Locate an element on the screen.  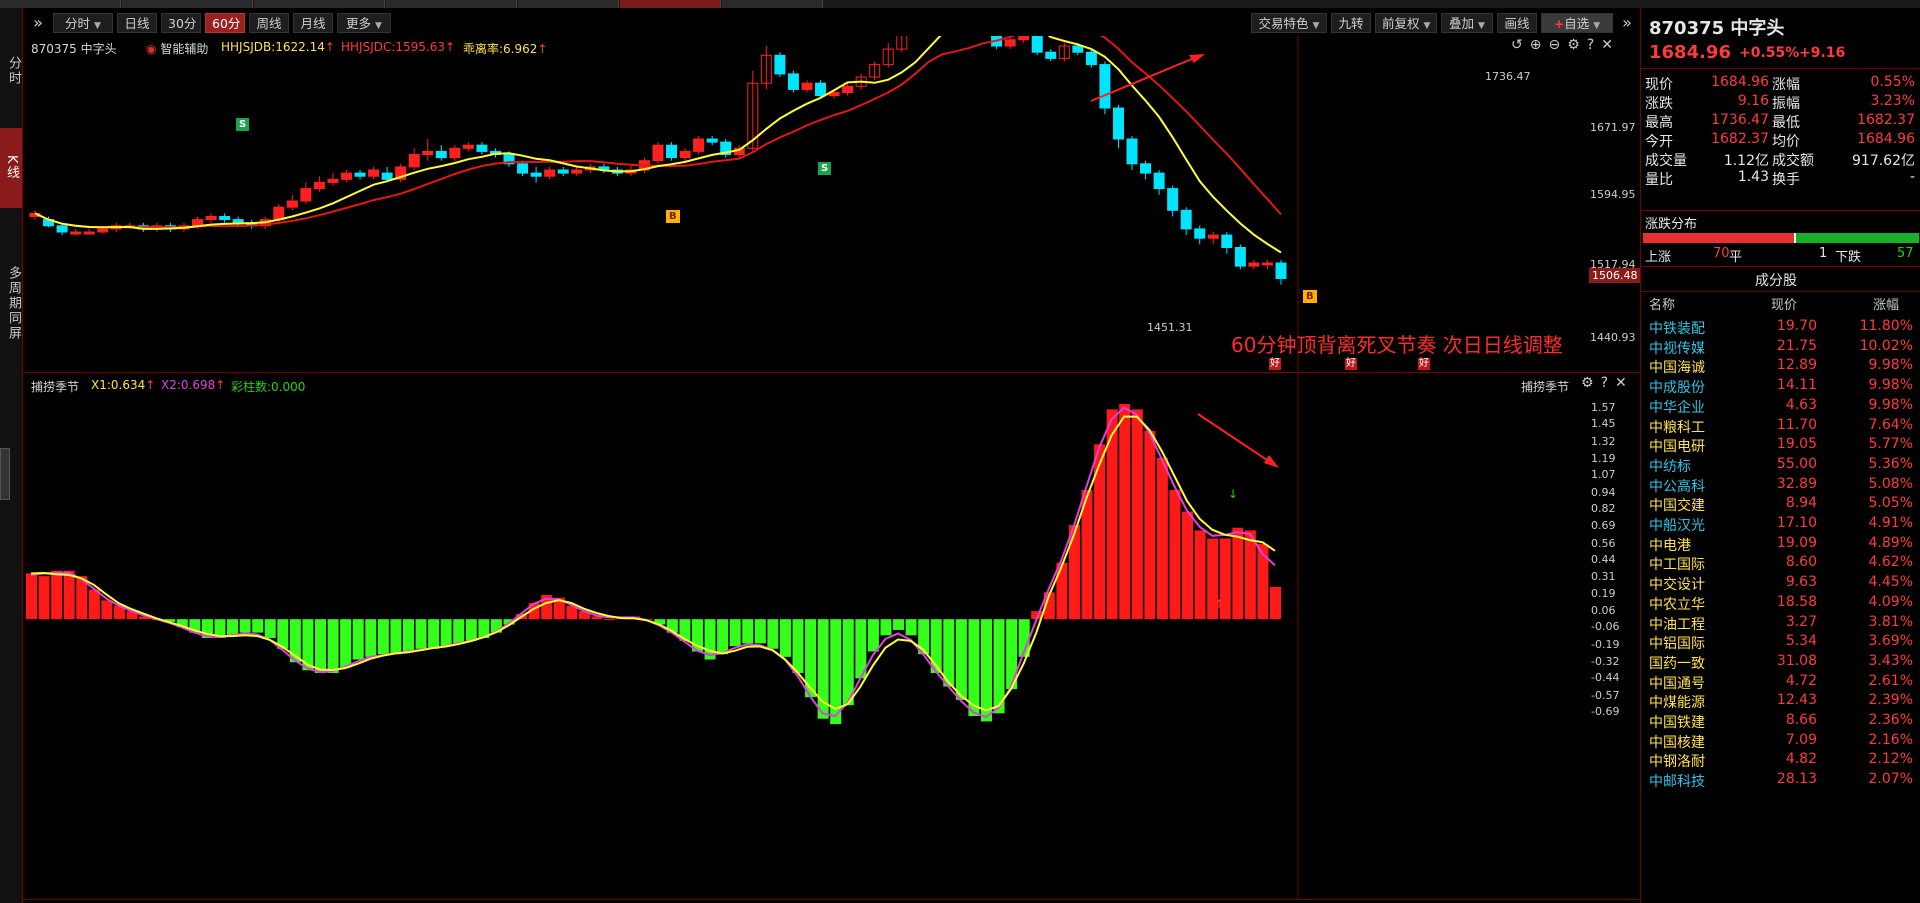
constituent-pct: 2.16% is located at coordinates (1890, 739).